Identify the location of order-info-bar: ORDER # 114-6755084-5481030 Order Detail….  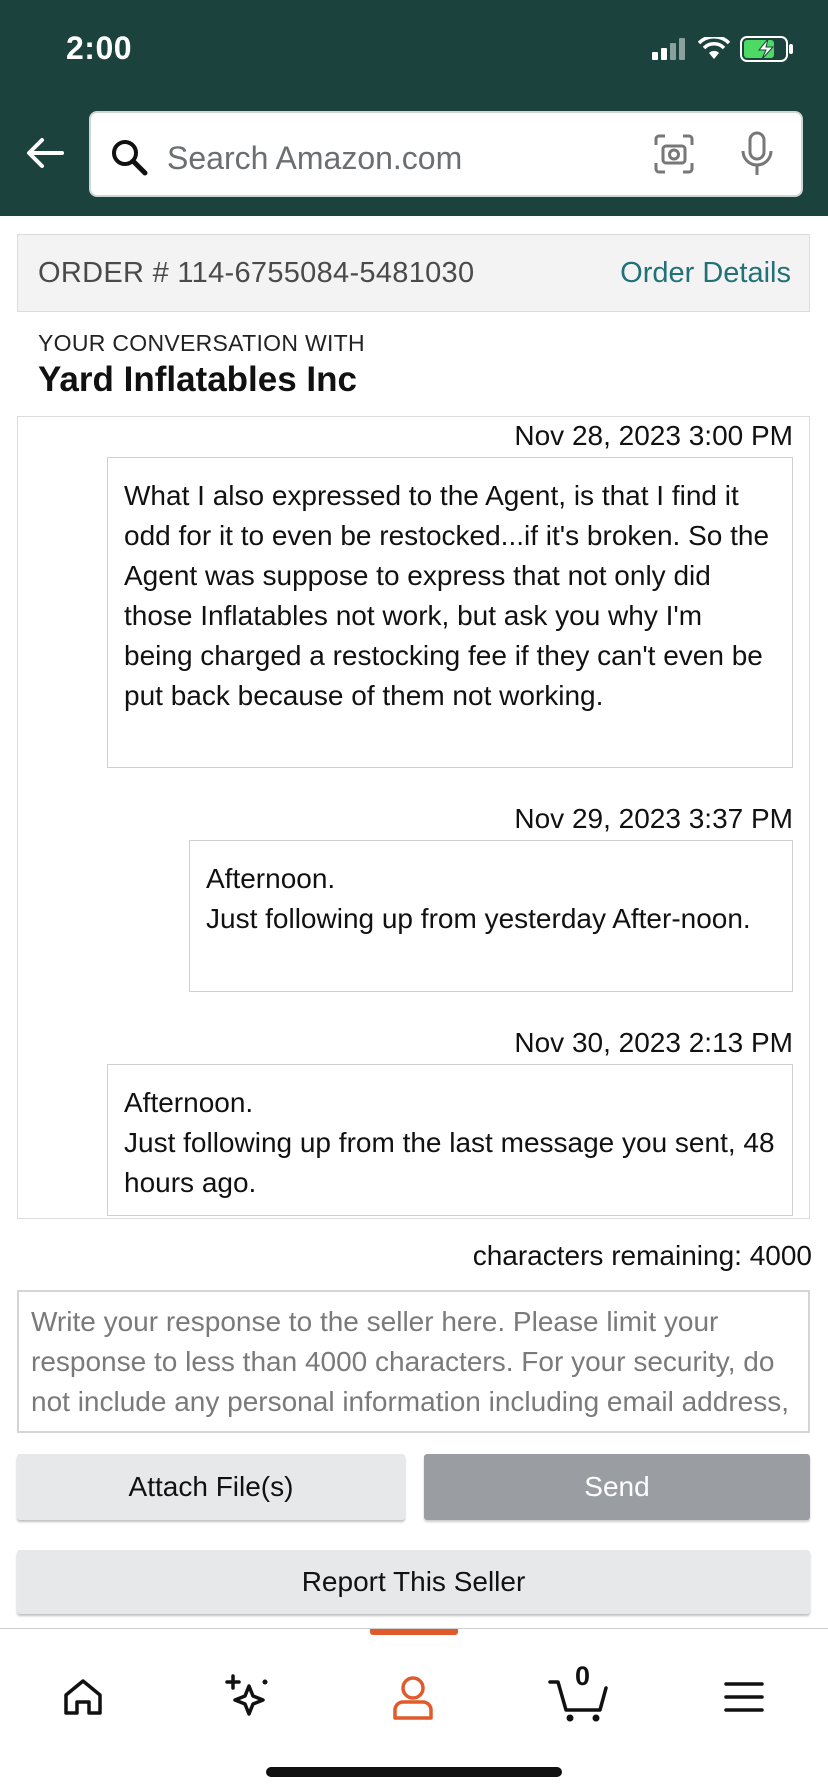
(413, 273).